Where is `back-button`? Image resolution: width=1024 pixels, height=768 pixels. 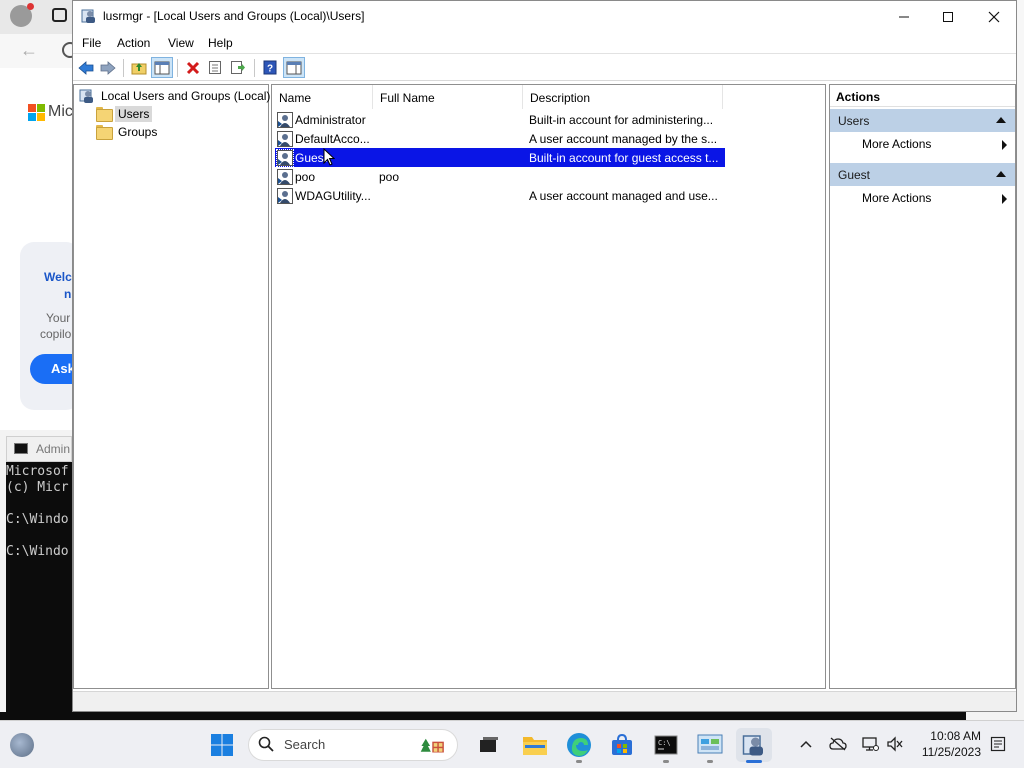
back-button is located at coordinates (86, 67).